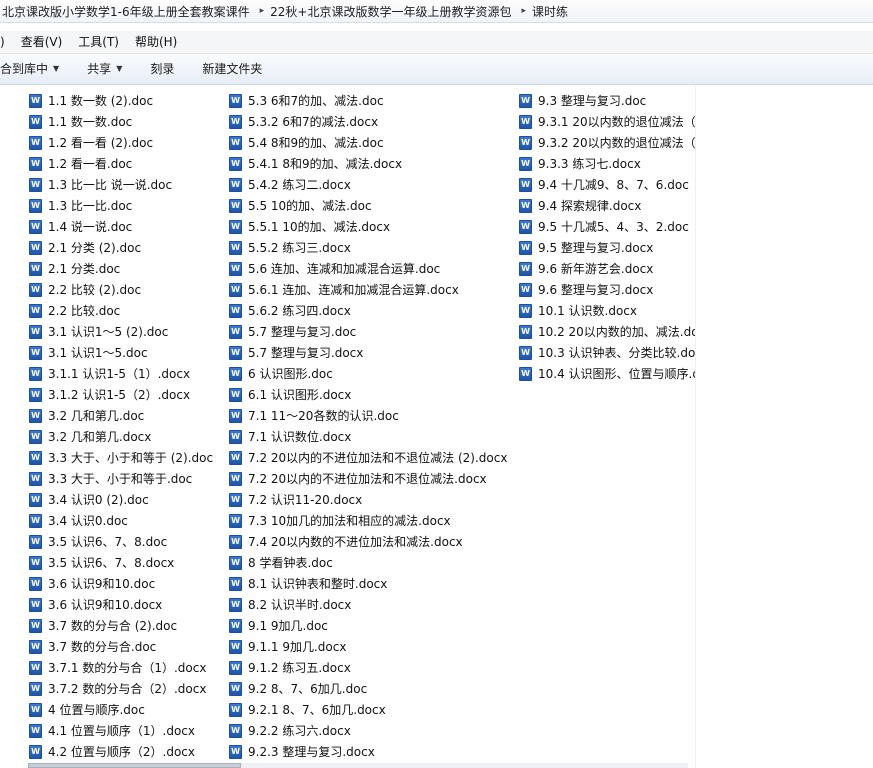  What do you see at coordinates (368, 289) in the screenshot?
I see `file-item: W 5.6.1 连加、连减和加减混合运算.docx` at bounding box center [368, 289].